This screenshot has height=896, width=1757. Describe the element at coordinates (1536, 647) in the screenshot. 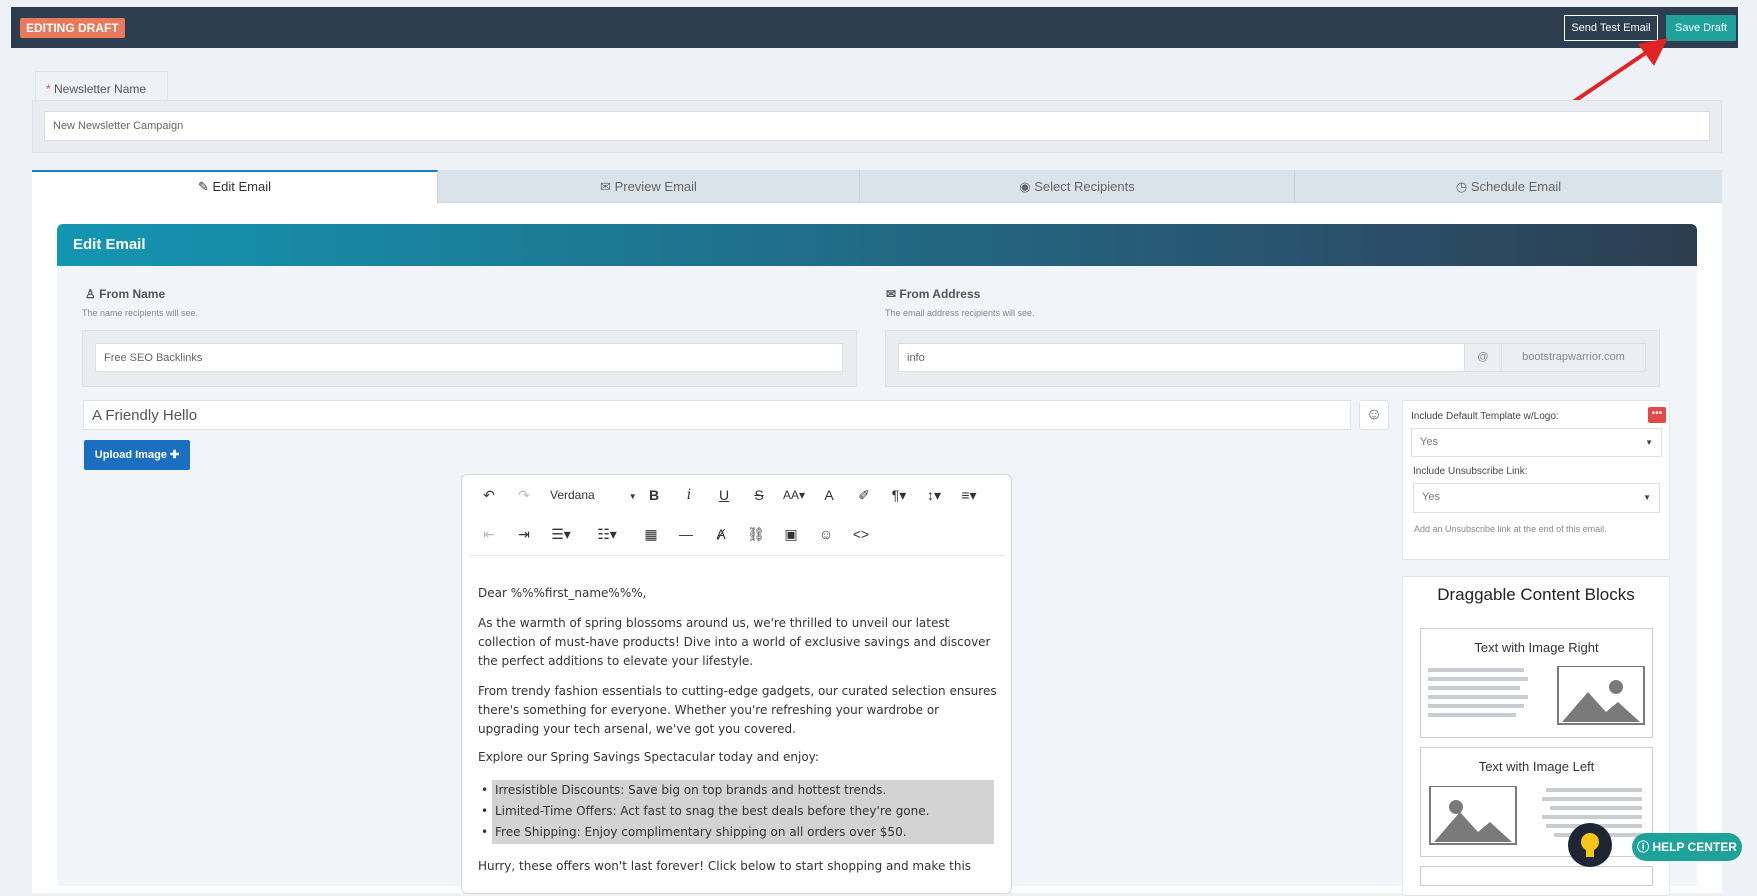

I see `block-title: Text with Image Right` at that location.